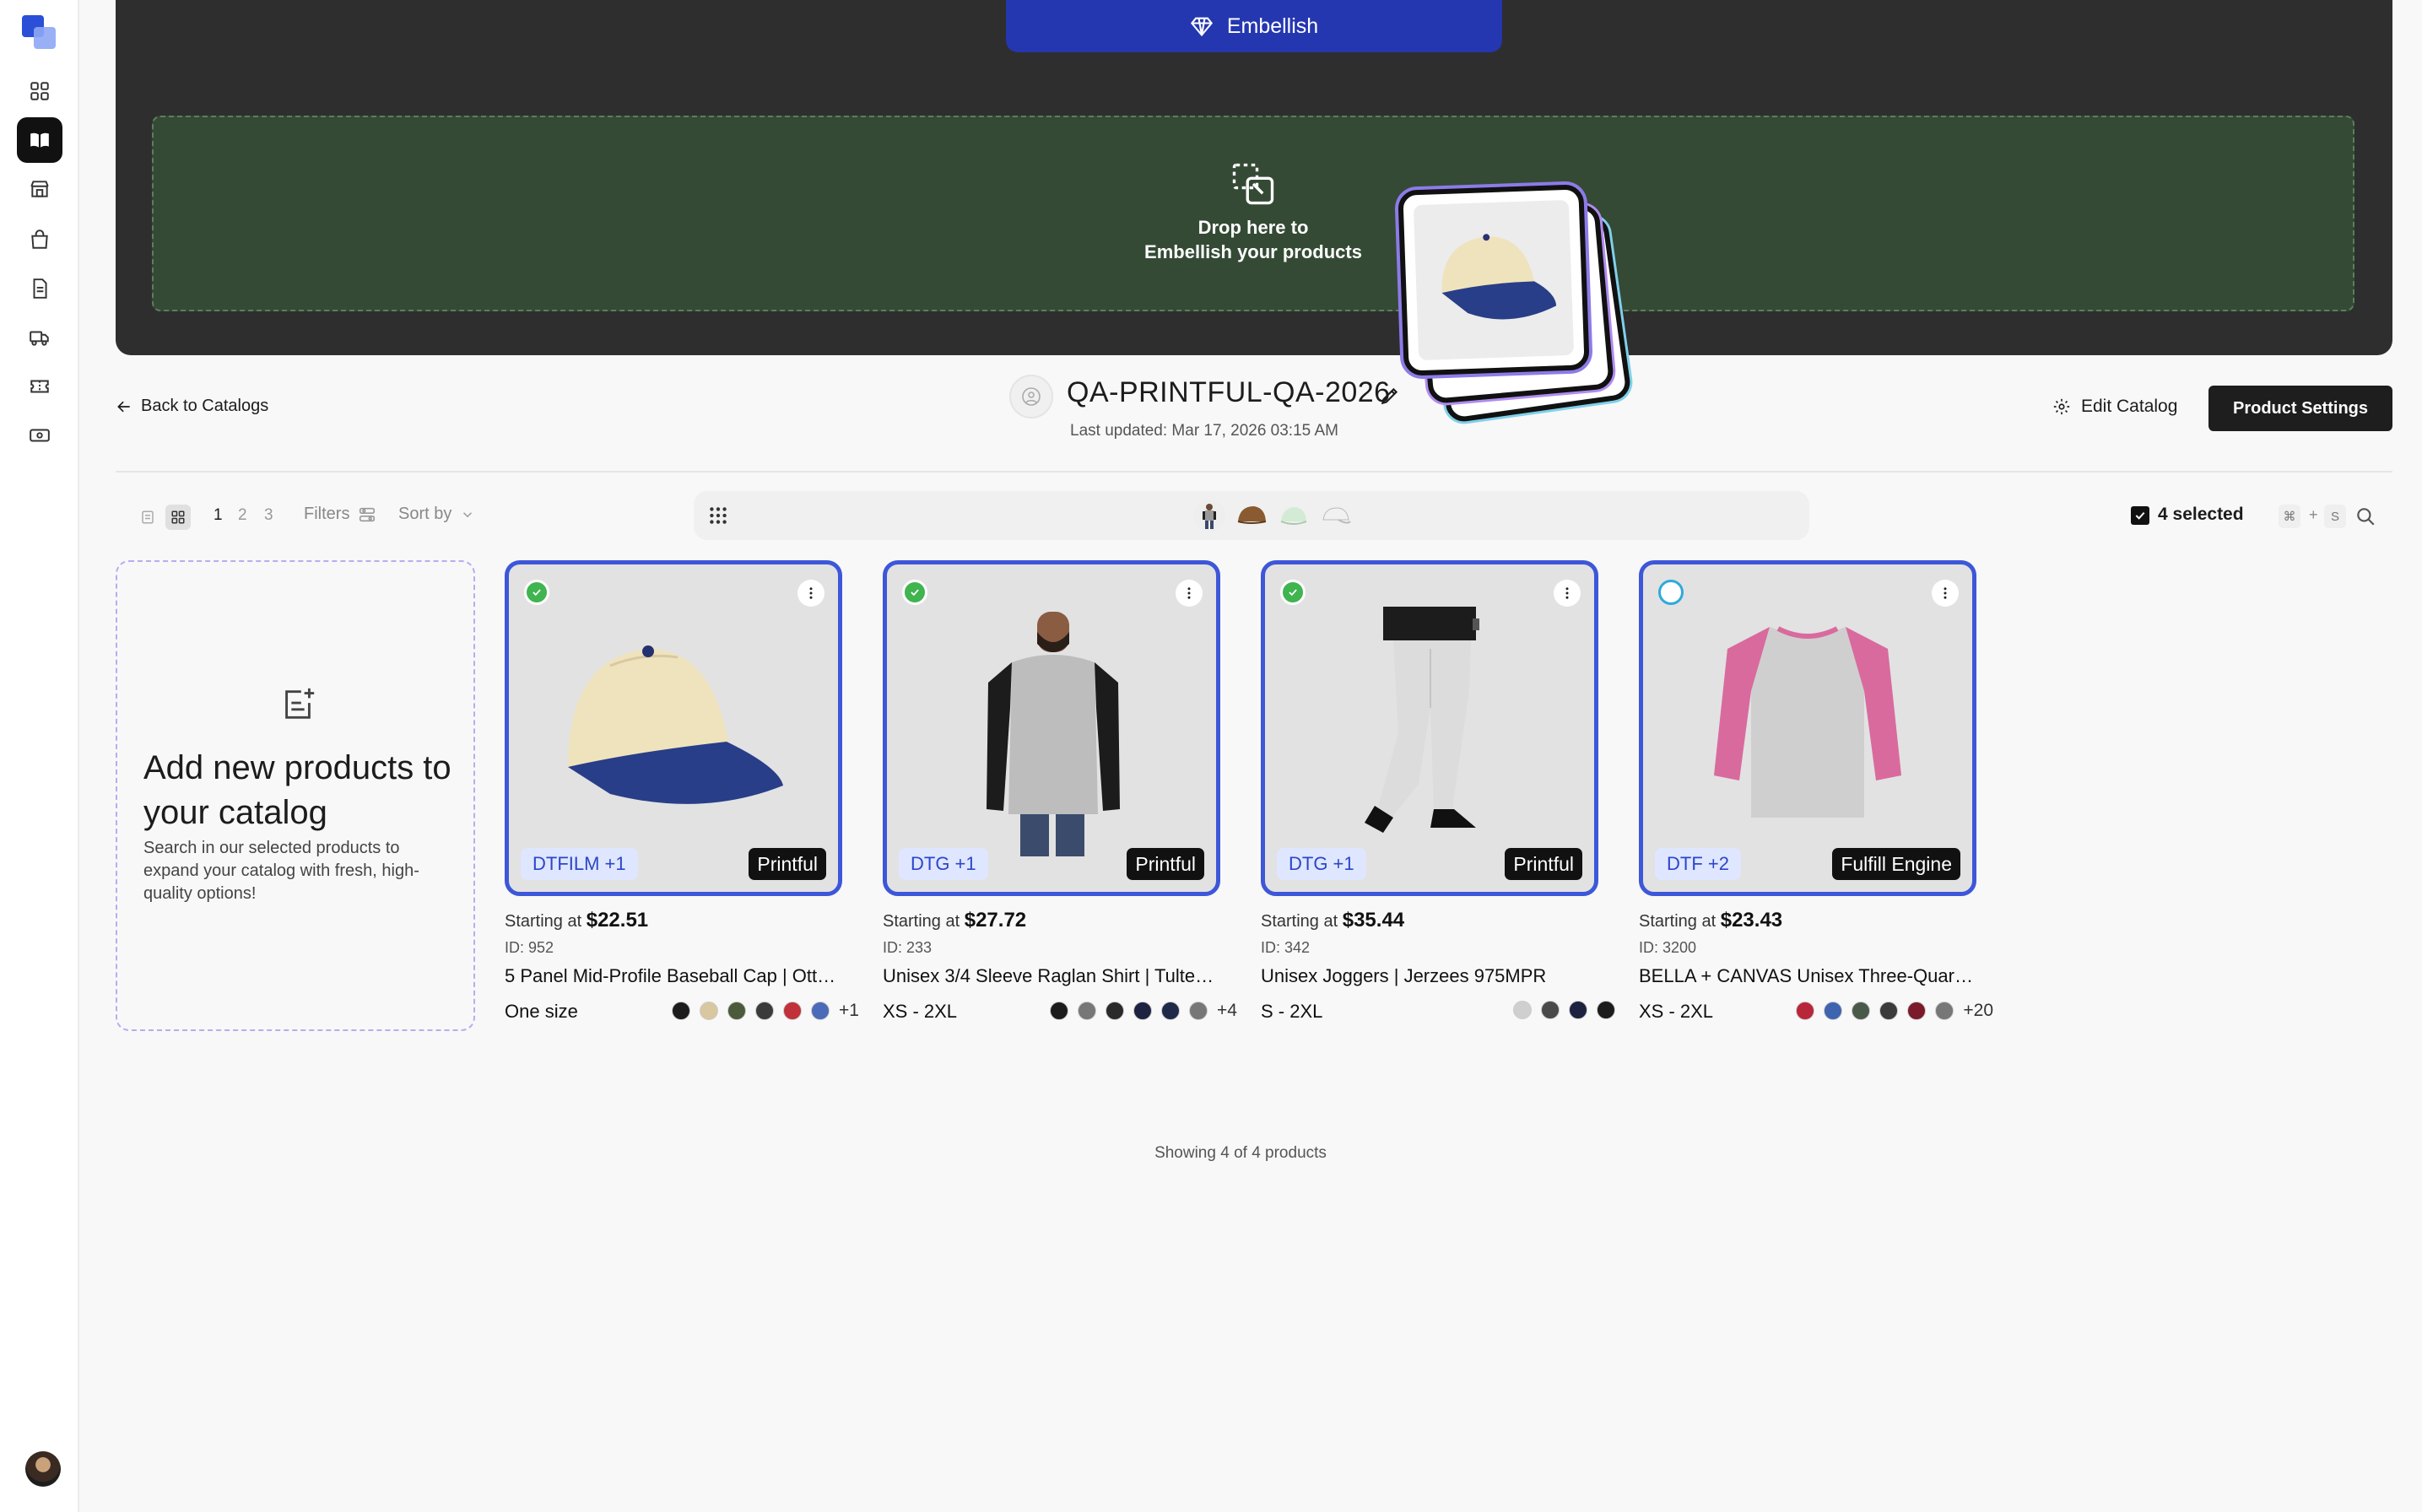 This screenshot has width=2422, height=1512. Describe the element at coordinates (1807, 728) in the screenshot. I see `product-card: DTF +2 Fulfill Engine` at that location.